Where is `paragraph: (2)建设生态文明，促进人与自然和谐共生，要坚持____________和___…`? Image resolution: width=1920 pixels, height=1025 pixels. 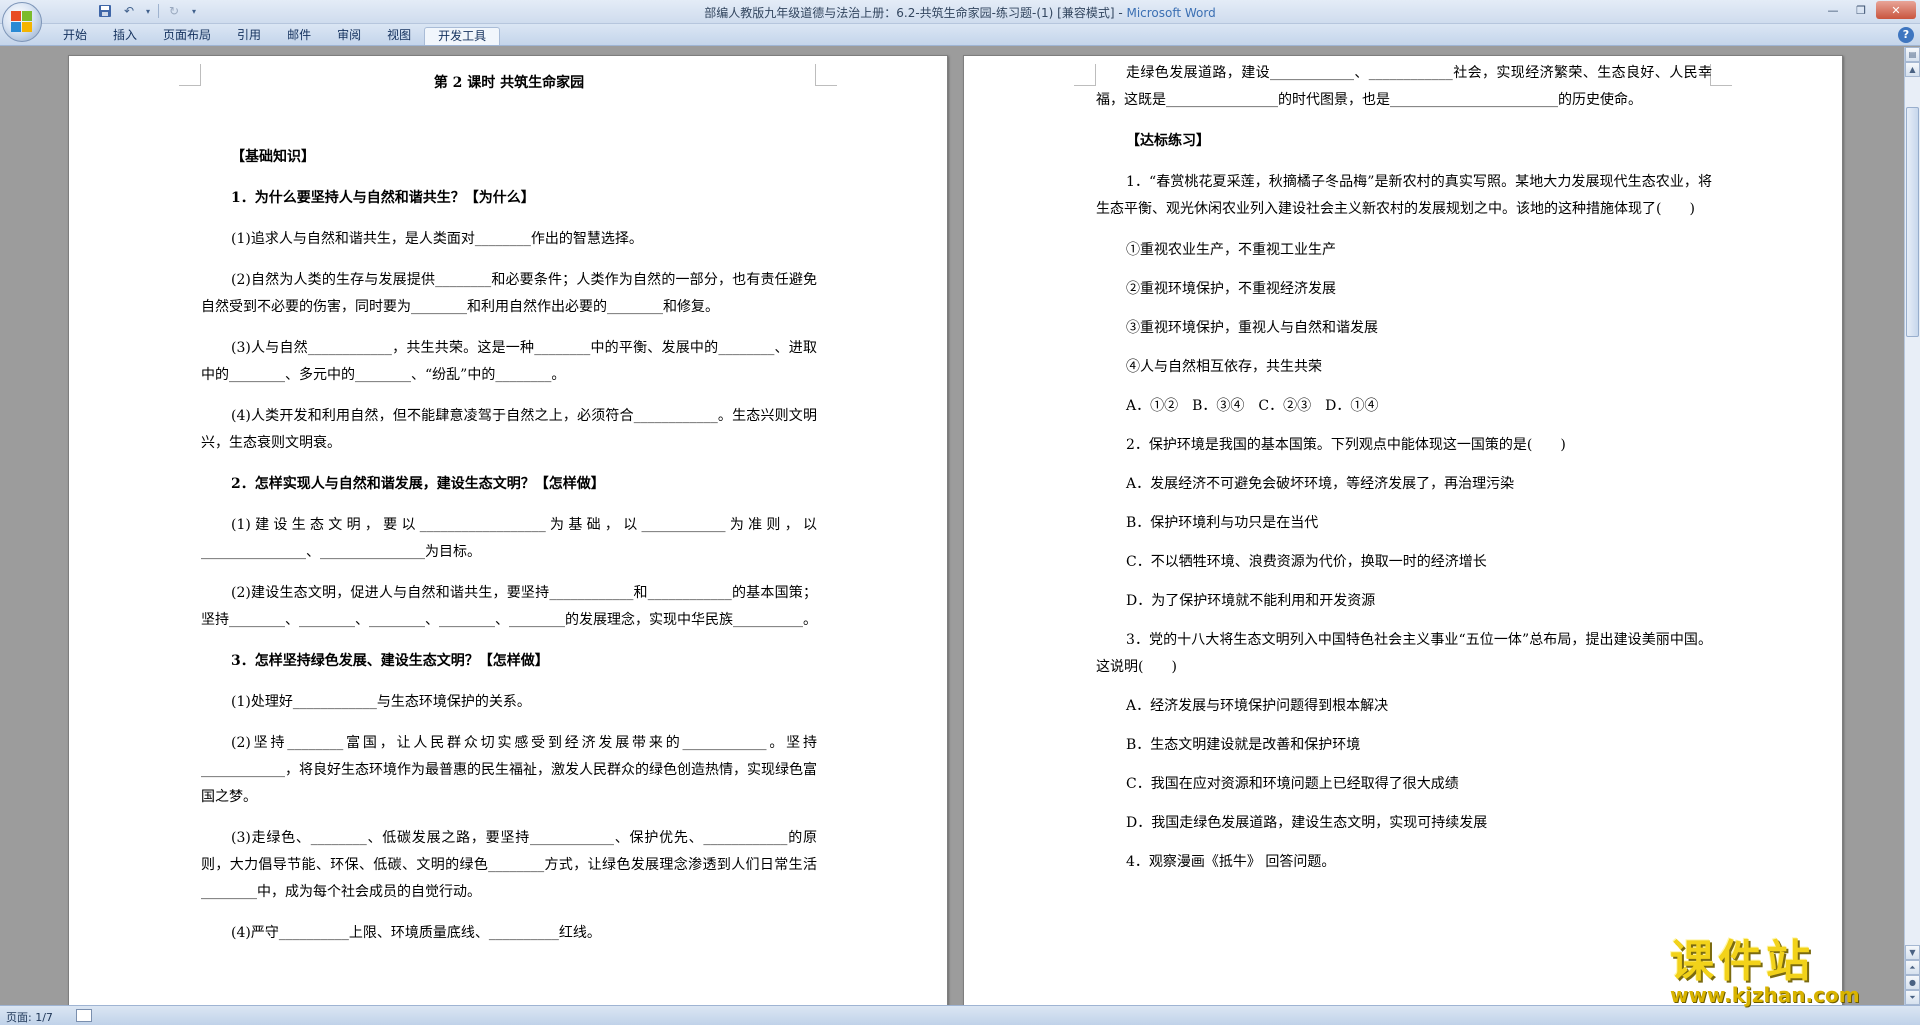 paragraph: (2)建设生态文明，促进人与自然和谐共生，要坚持____________和___… is located at coordinates (509, 606).